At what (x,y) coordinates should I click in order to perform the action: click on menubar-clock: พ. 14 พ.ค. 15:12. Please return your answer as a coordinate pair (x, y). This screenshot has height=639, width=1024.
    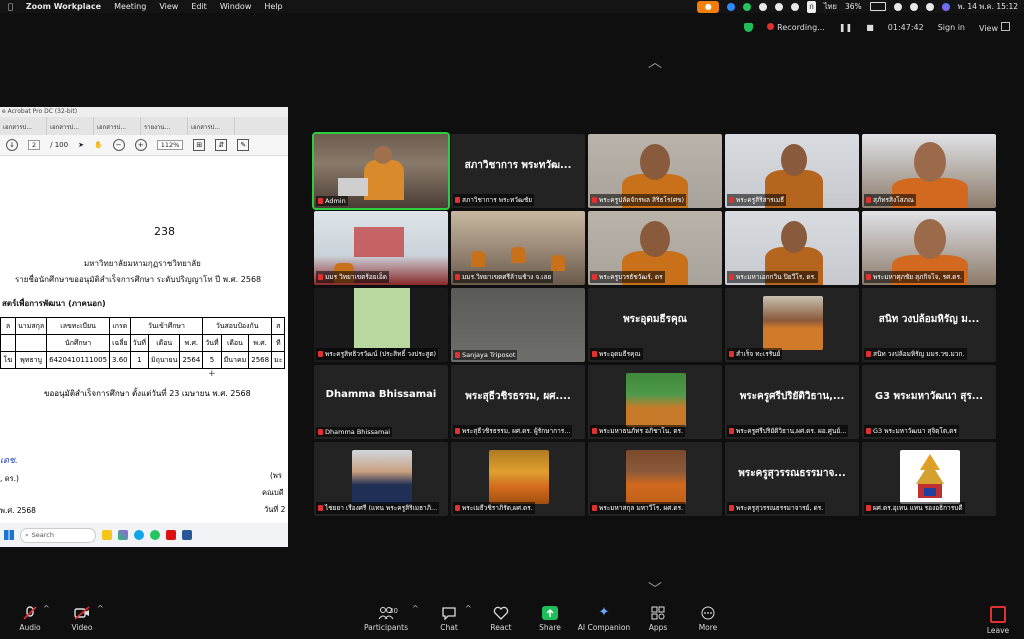
    Looking at the image, I should click on (988, 7).